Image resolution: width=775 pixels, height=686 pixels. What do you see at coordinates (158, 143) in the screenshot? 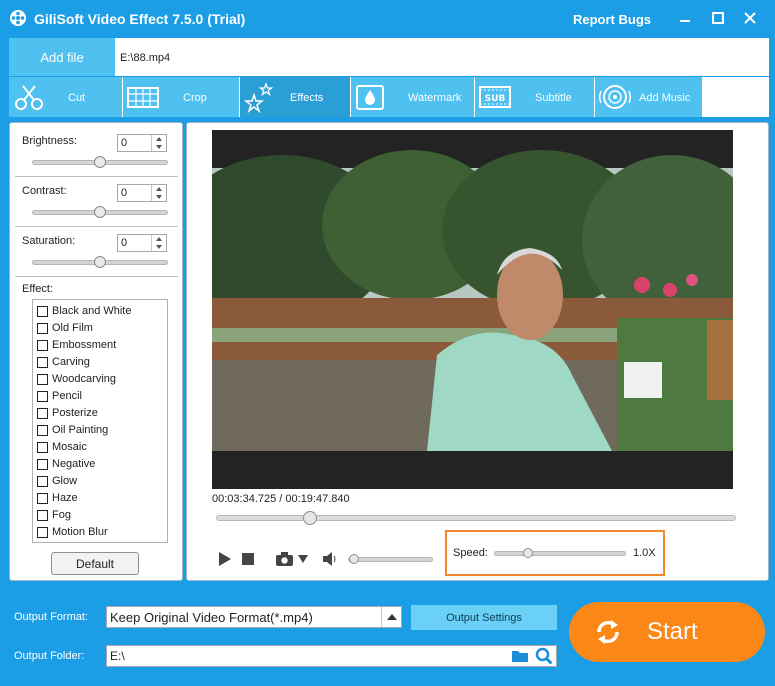
I see `brightness-spin-buttons` at bounding box center [158, 143].